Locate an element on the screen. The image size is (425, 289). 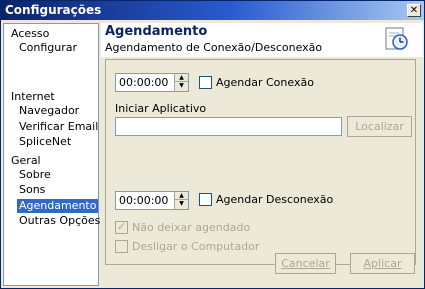
locate-button: Localizar is located at coordinates (379, 126).